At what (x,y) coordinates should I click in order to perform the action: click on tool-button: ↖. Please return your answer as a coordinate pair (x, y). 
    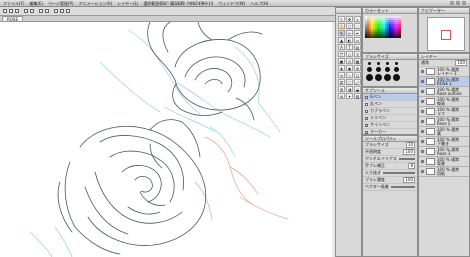
    Looking at the image, I should click on (341, 19).